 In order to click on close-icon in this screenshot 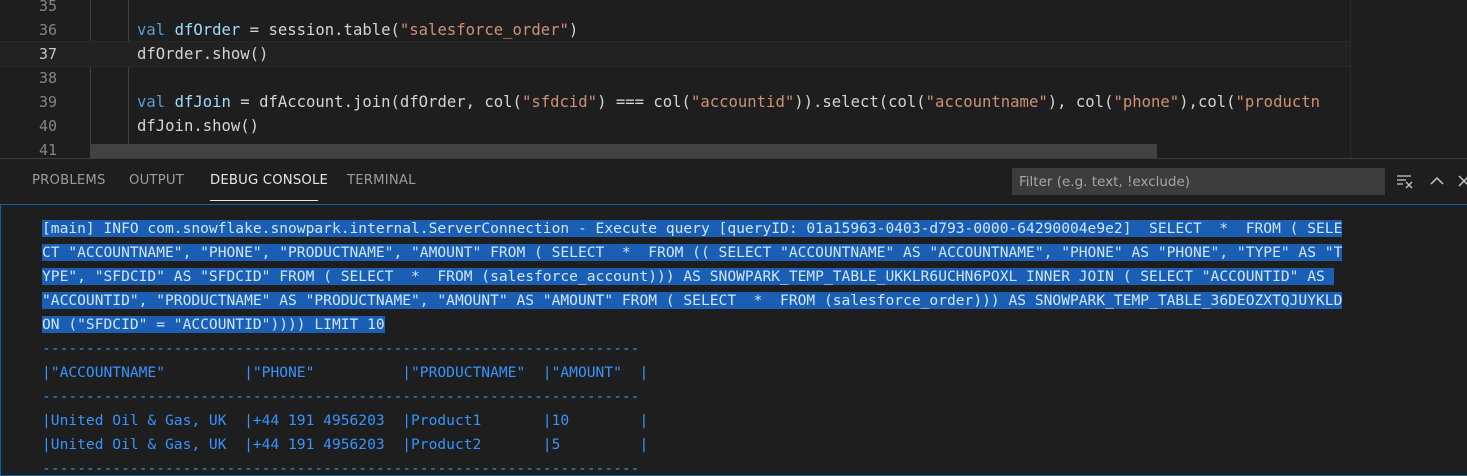, I will do `click(1460, 181)`.